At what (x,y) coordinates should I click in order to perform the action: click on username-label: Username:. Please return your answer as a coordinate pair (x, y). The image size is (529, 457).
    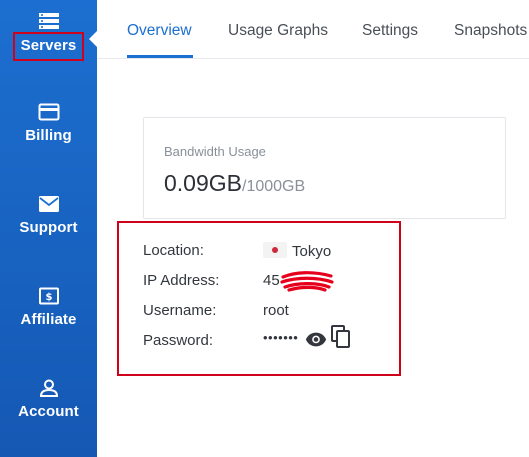
    Looking at the image, I should click on (180, 310).